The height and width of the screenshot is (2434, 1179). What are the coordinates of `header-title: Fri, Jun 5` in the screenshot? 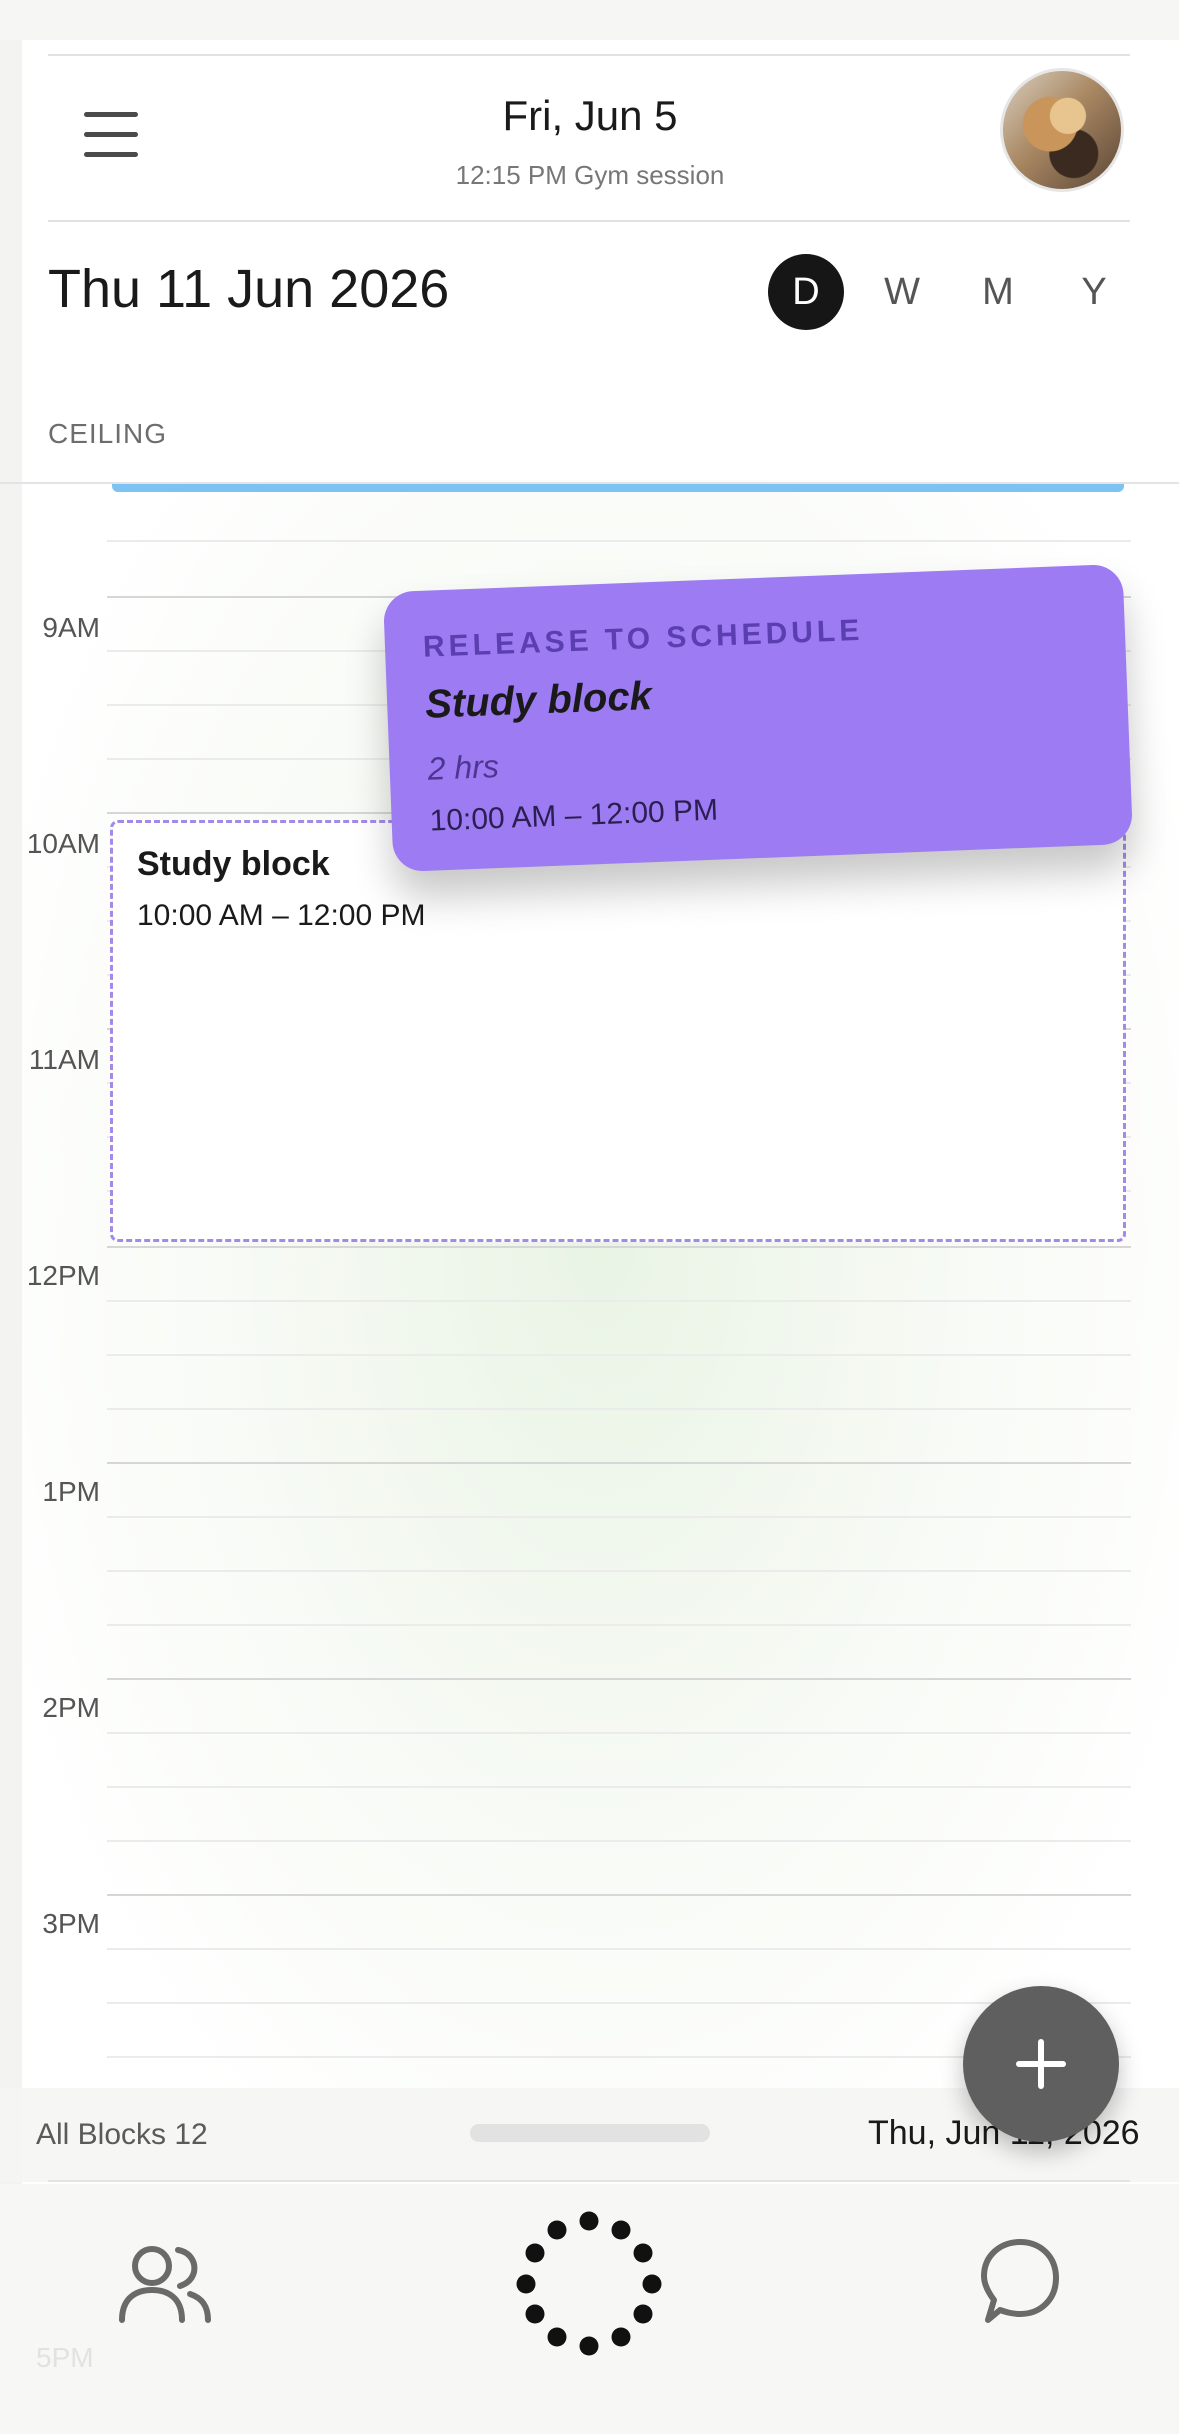 It's located at (590, 116).